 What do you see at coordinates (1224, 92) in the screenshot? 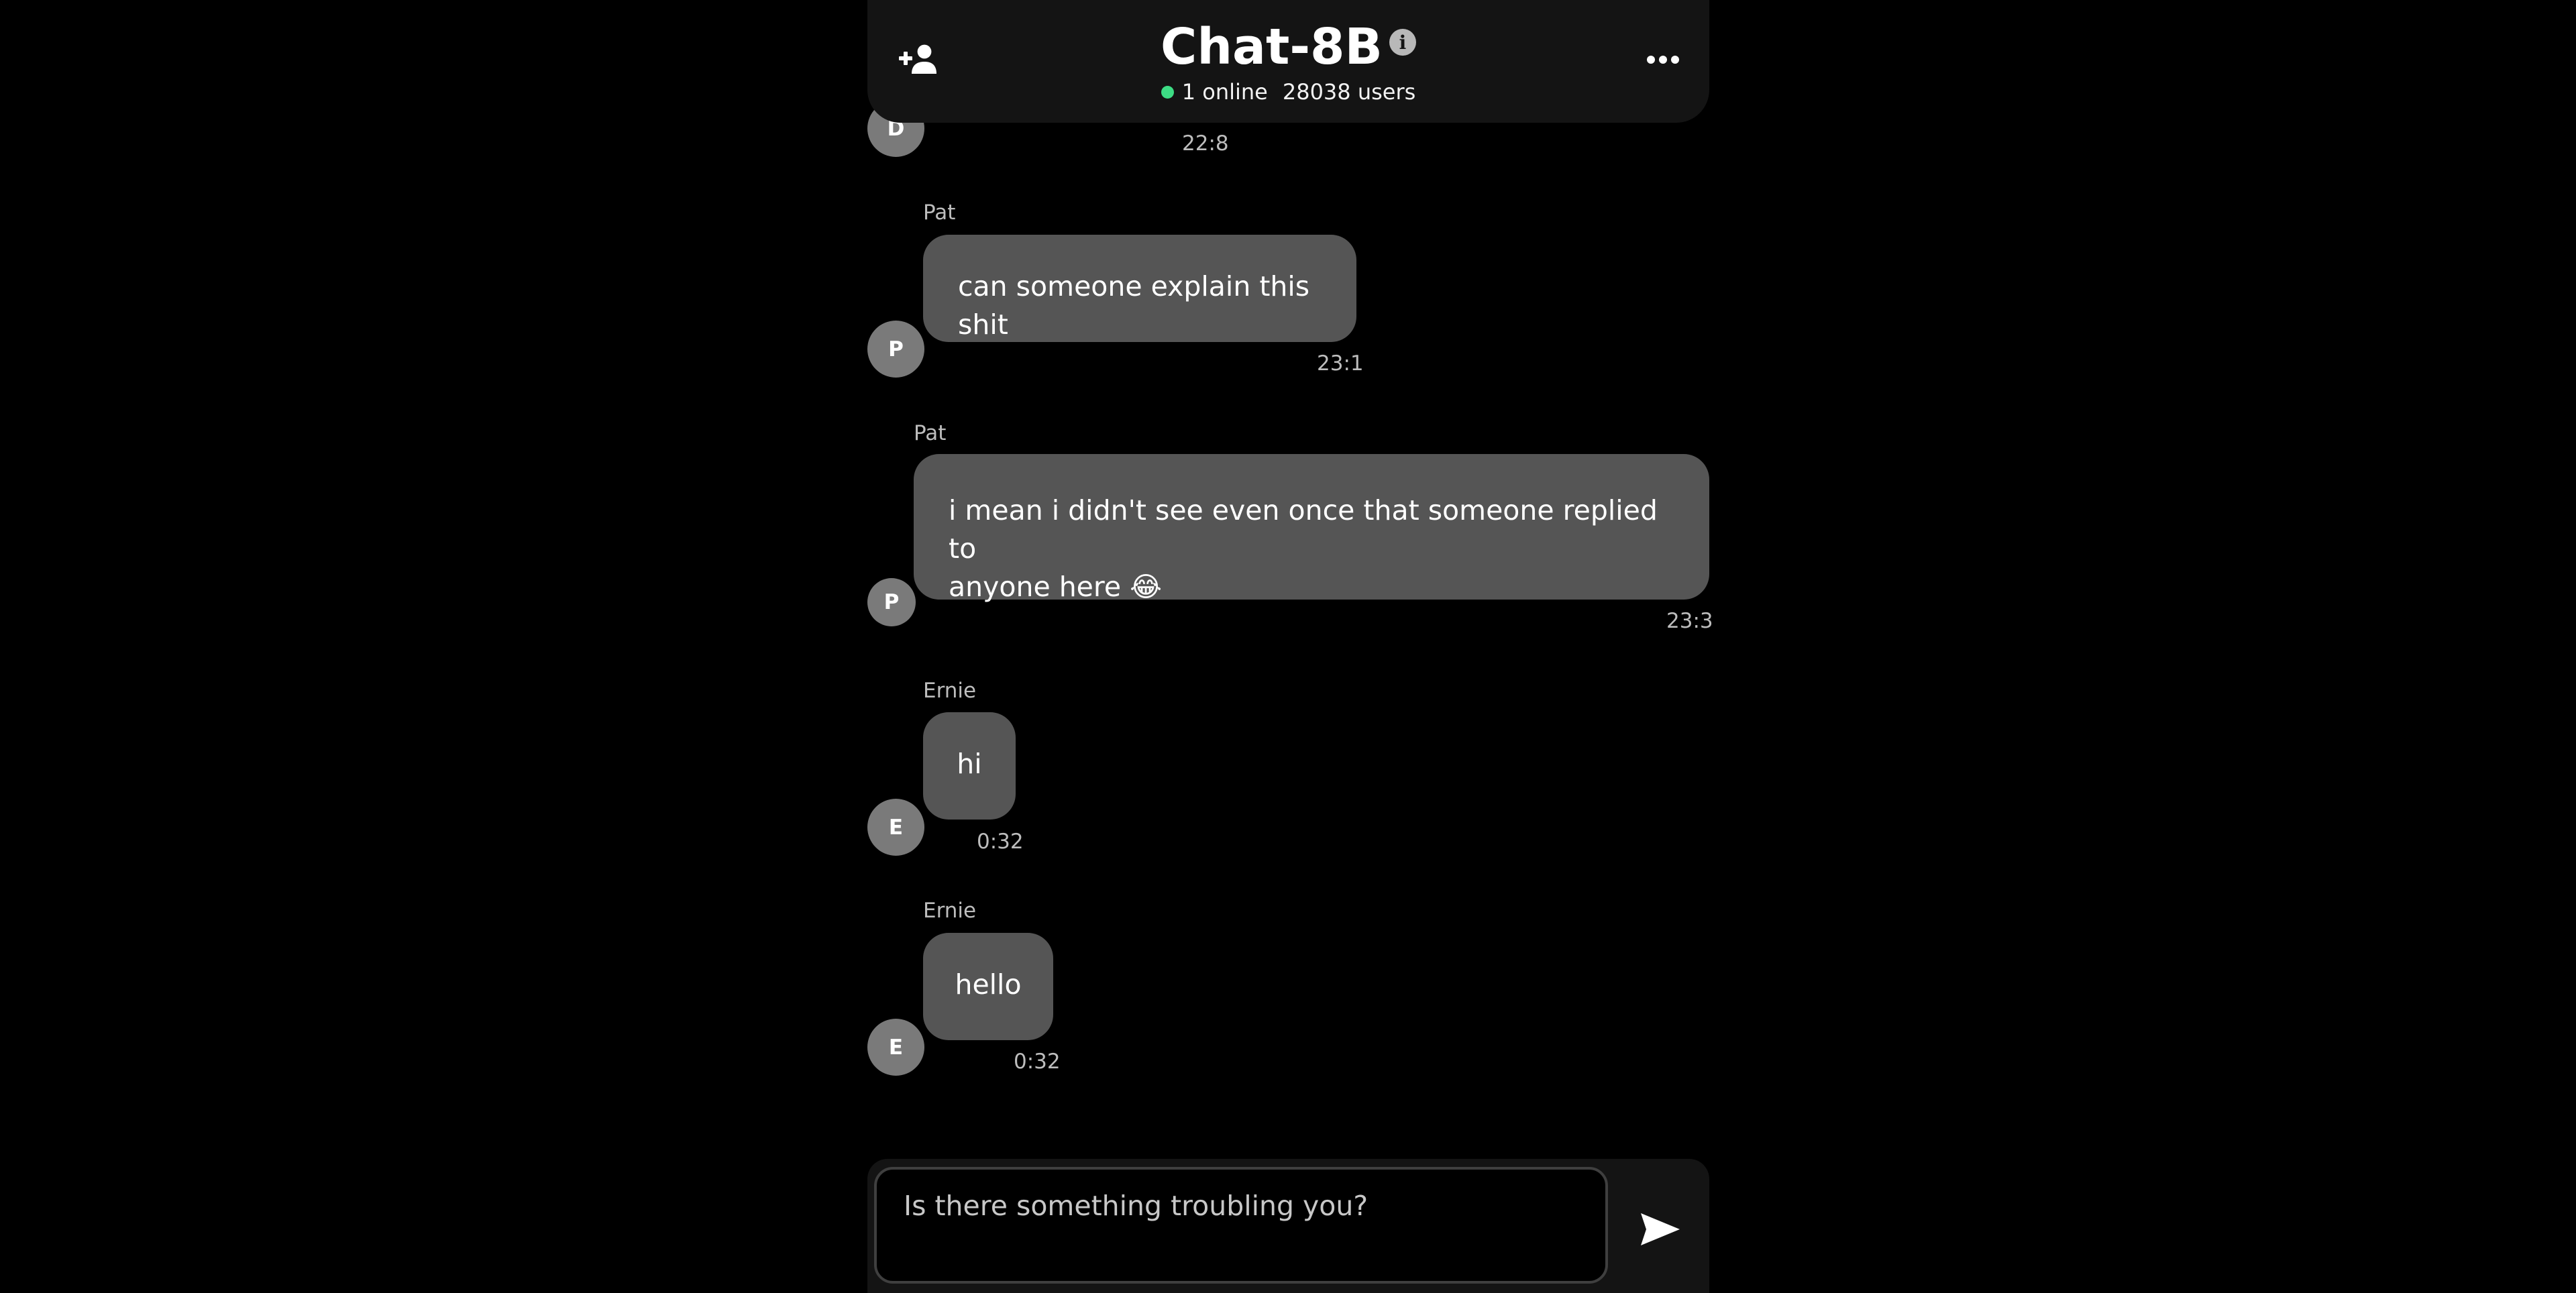
I see `online-count: 1 online` at bounding box center [1224, 92].